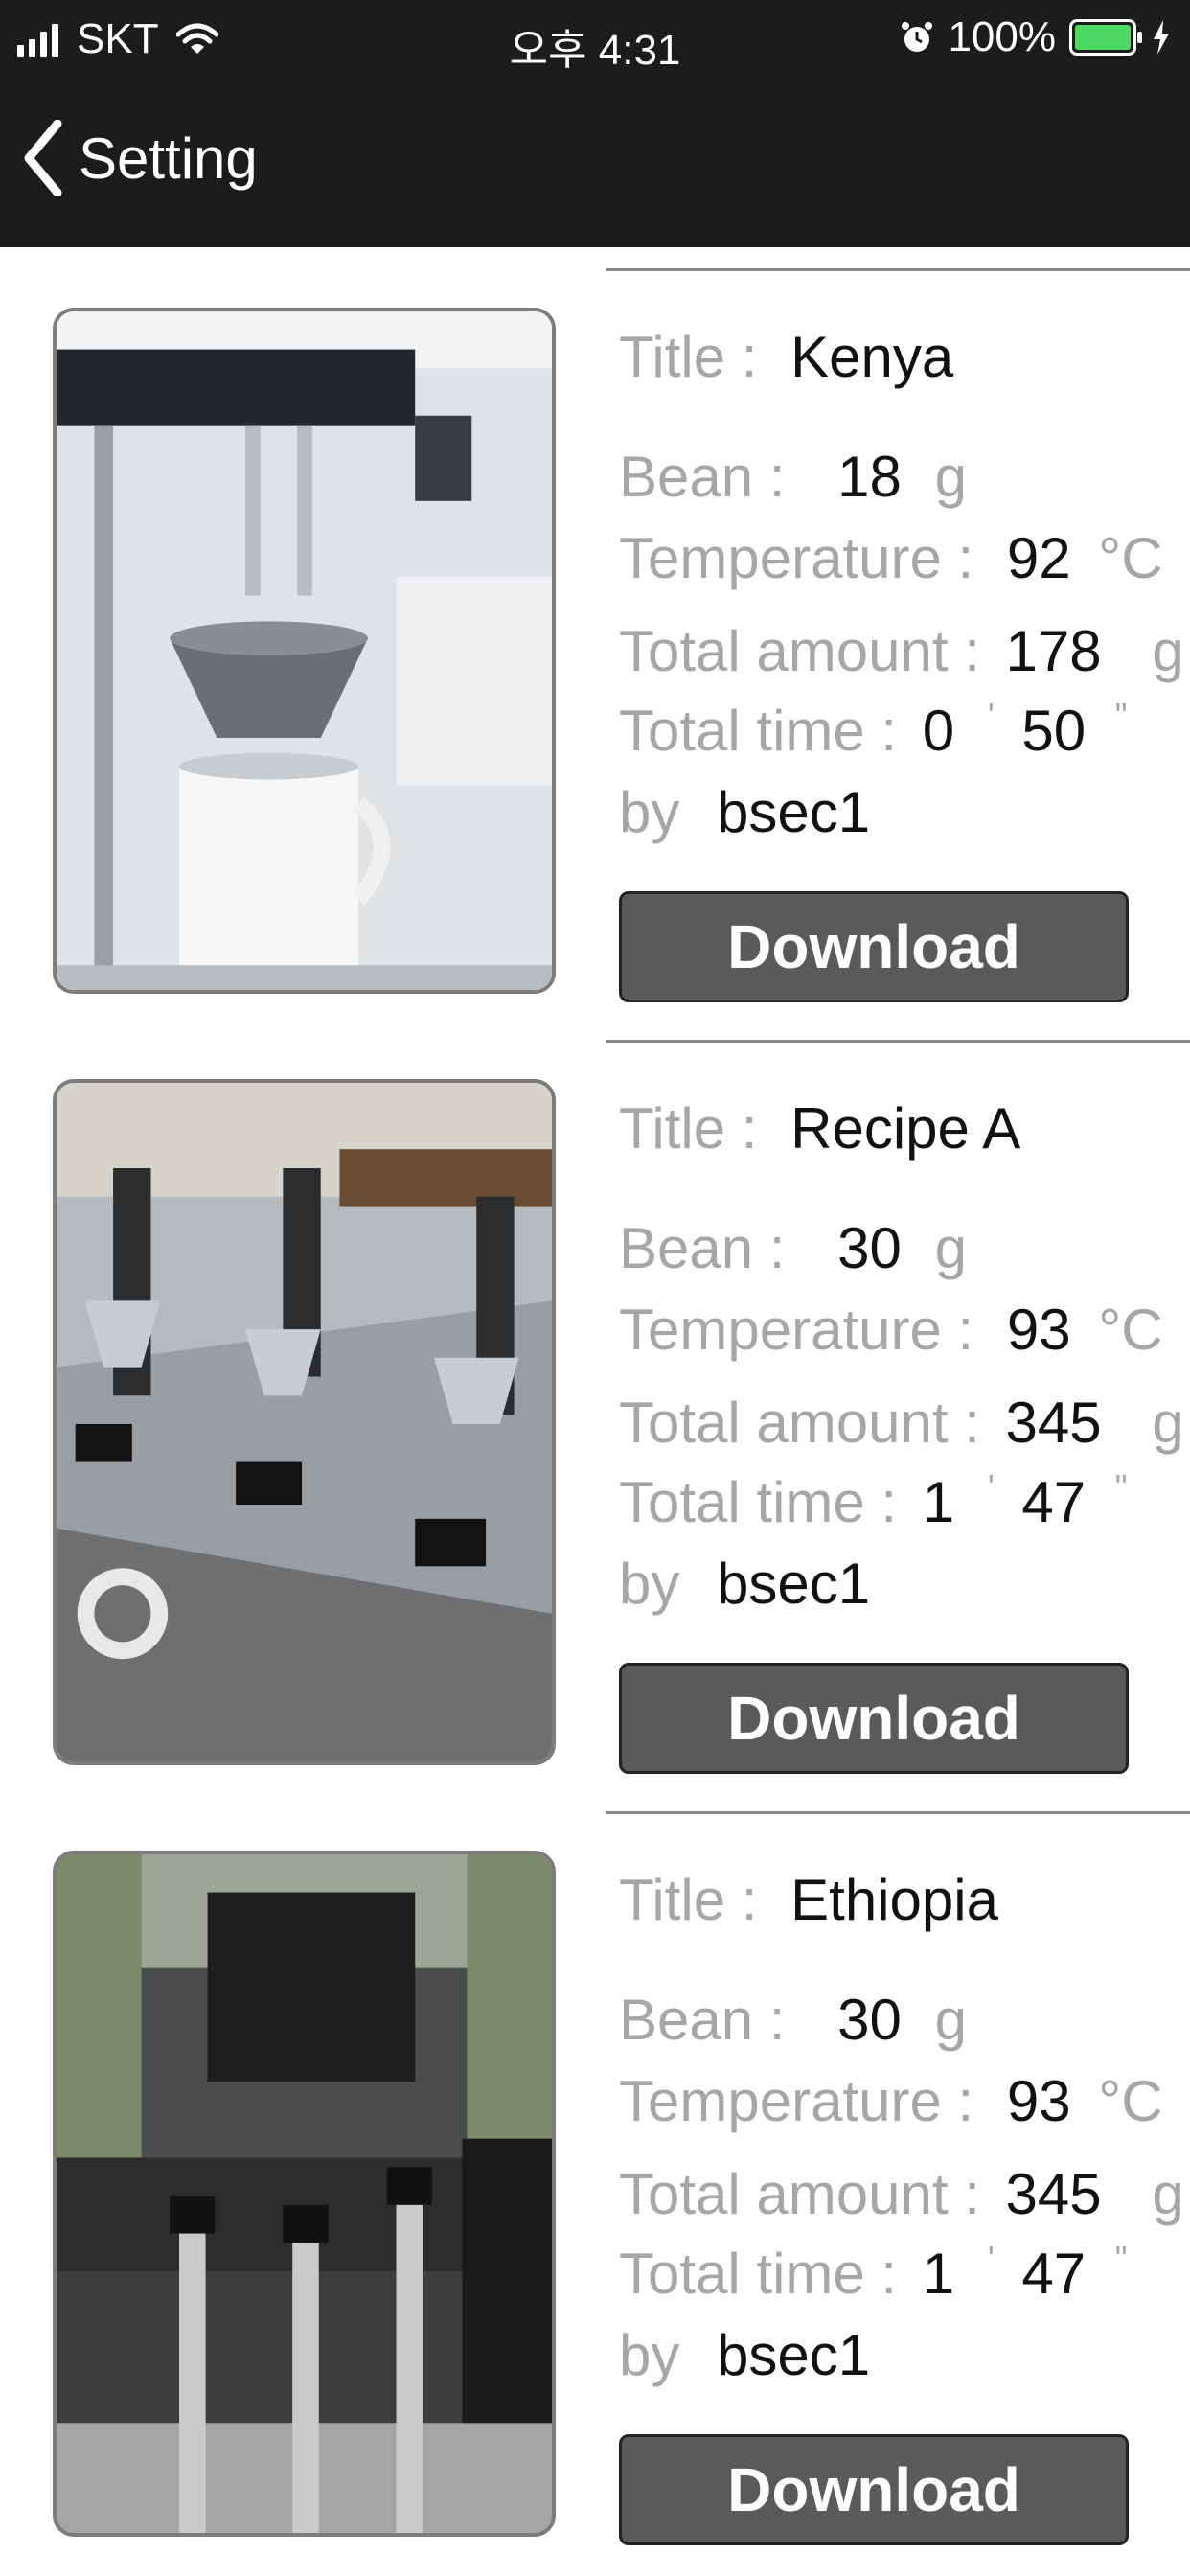  I want to click on battery-icon, so click(1105, 37).